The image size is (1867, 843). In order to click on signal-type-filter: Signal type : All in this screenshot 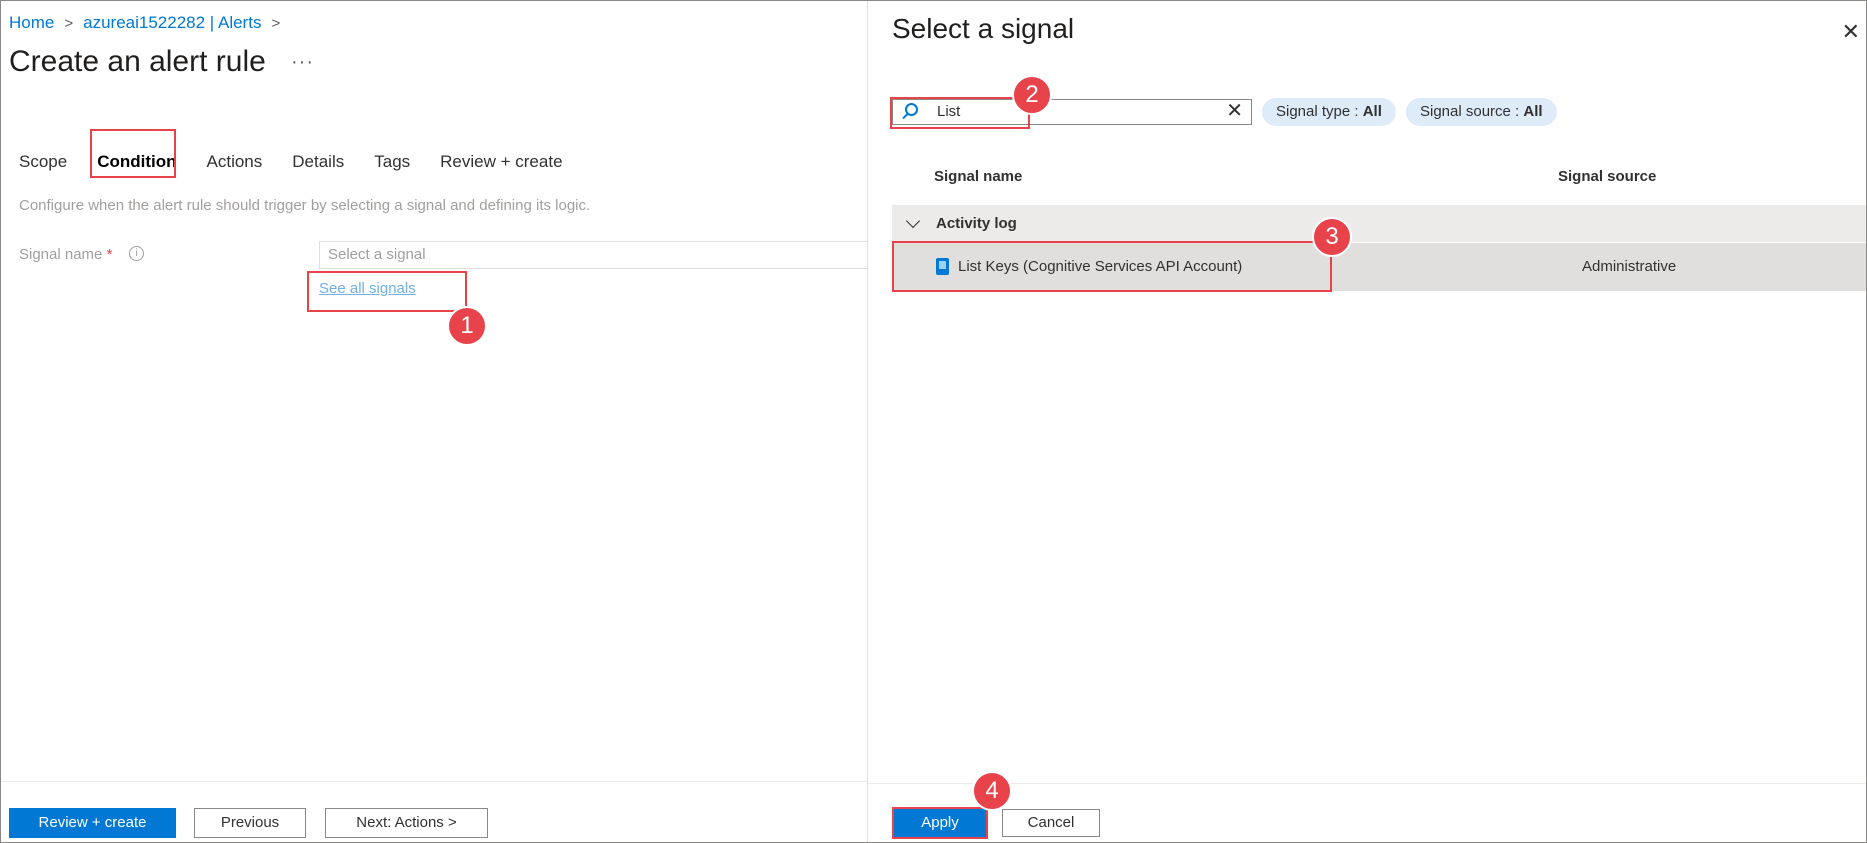, I will do `click(1329, 112)`.